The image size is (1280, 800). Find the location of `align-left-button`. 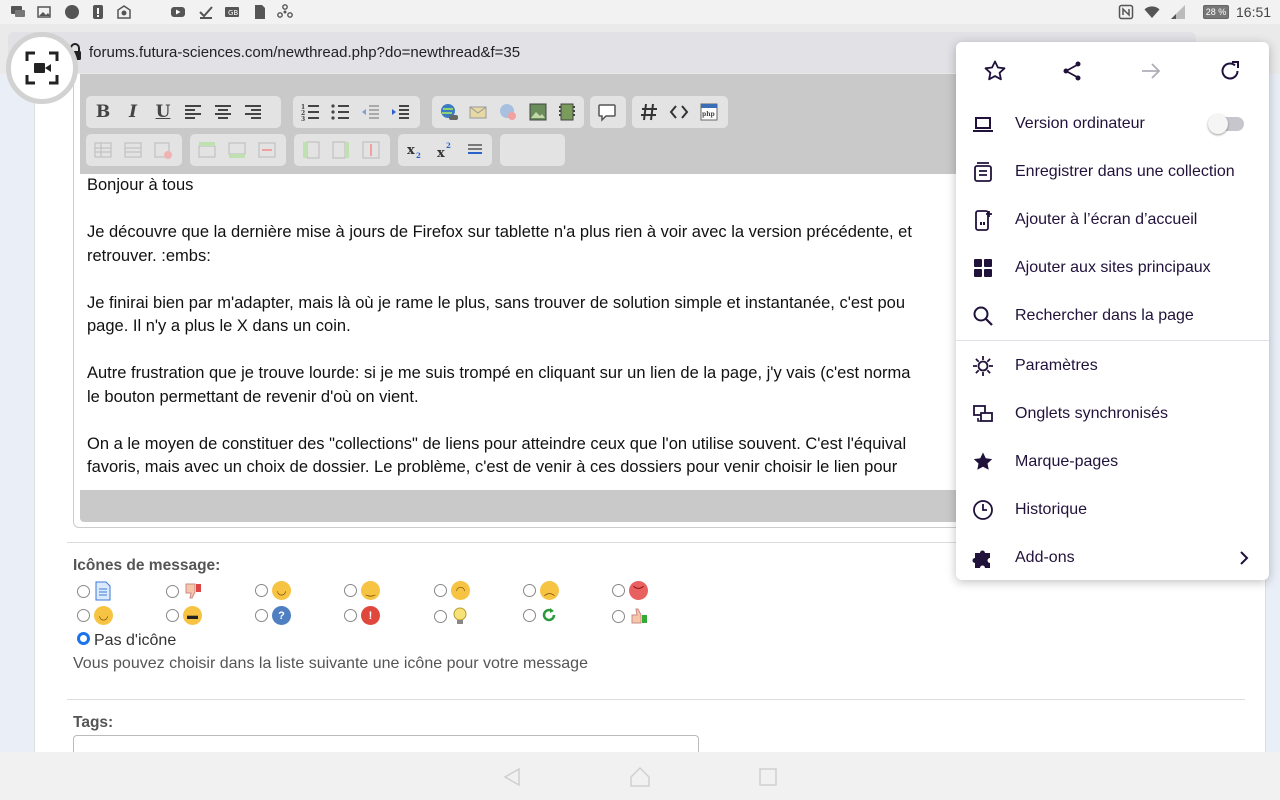

align-left-button is located at coordinates (193, 112).